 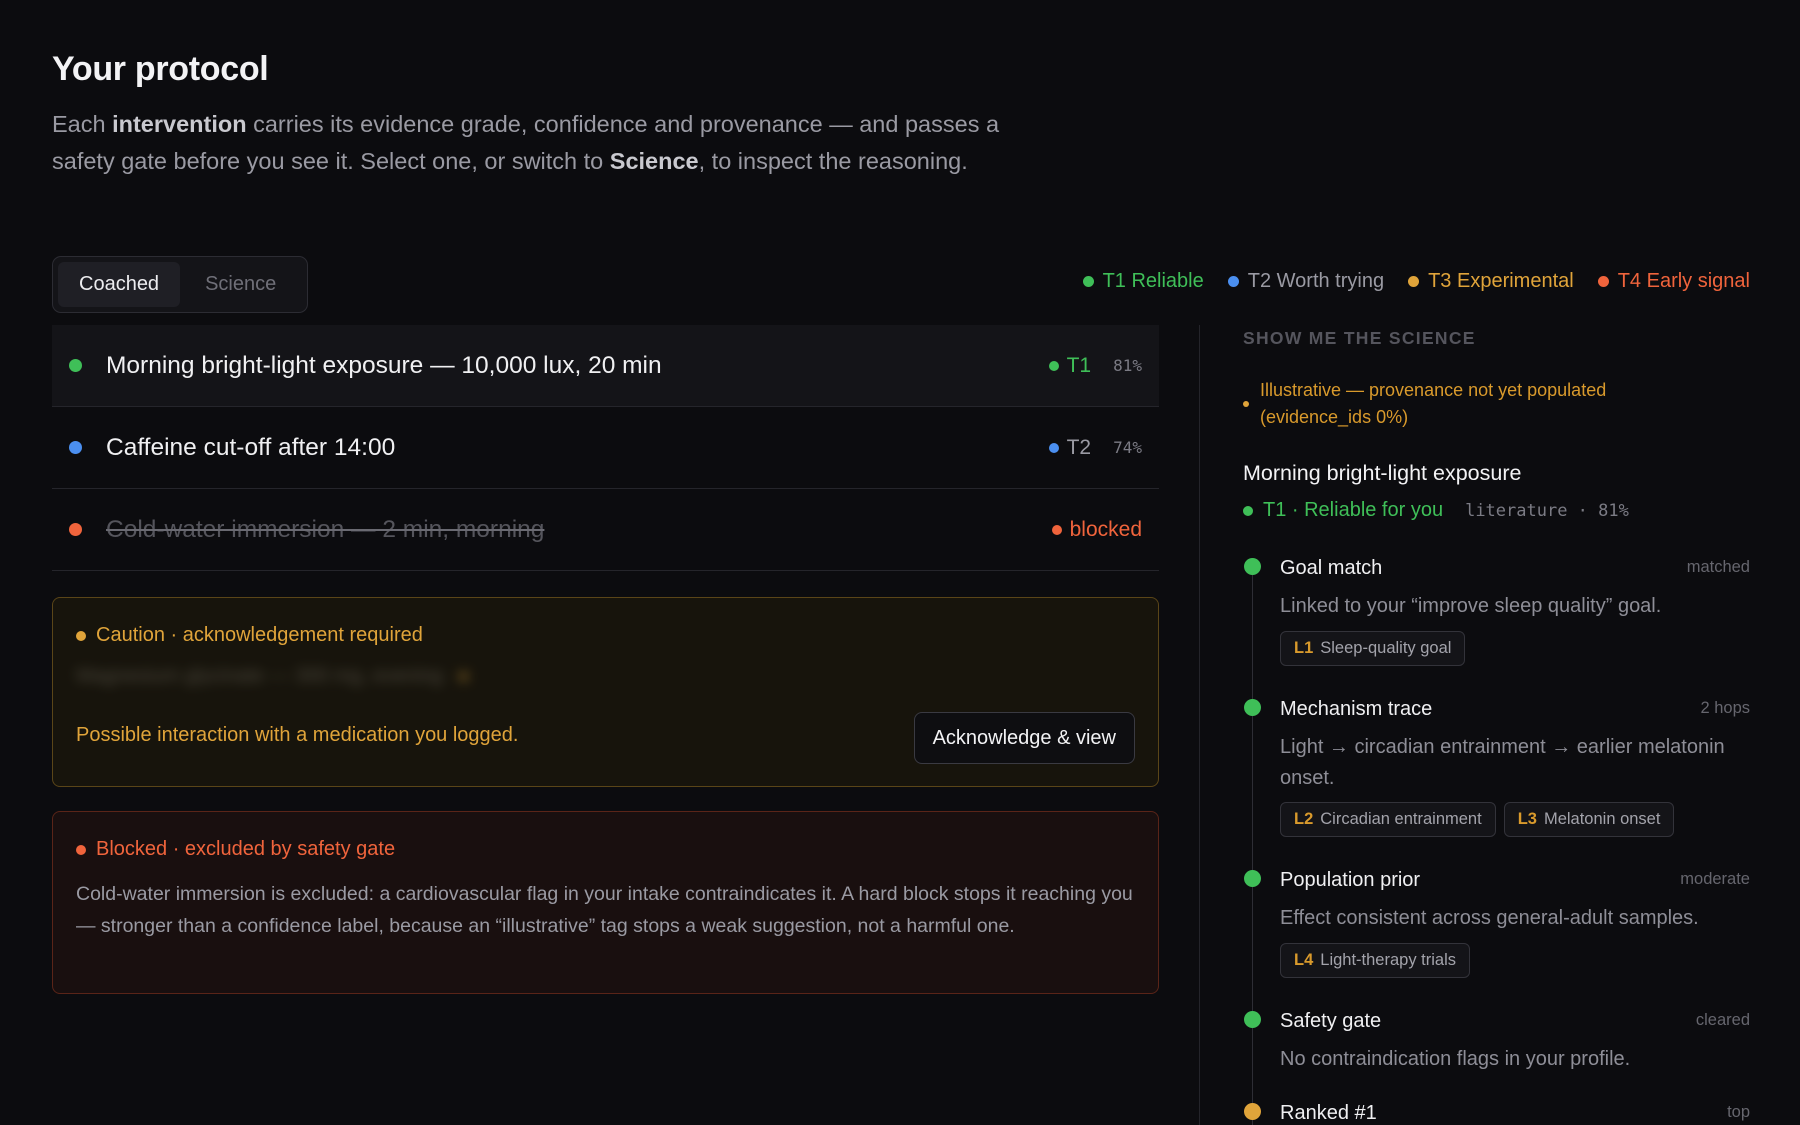 I want to click on legend-item-t4: T4 Early signal, so click(x=1673, y=281).